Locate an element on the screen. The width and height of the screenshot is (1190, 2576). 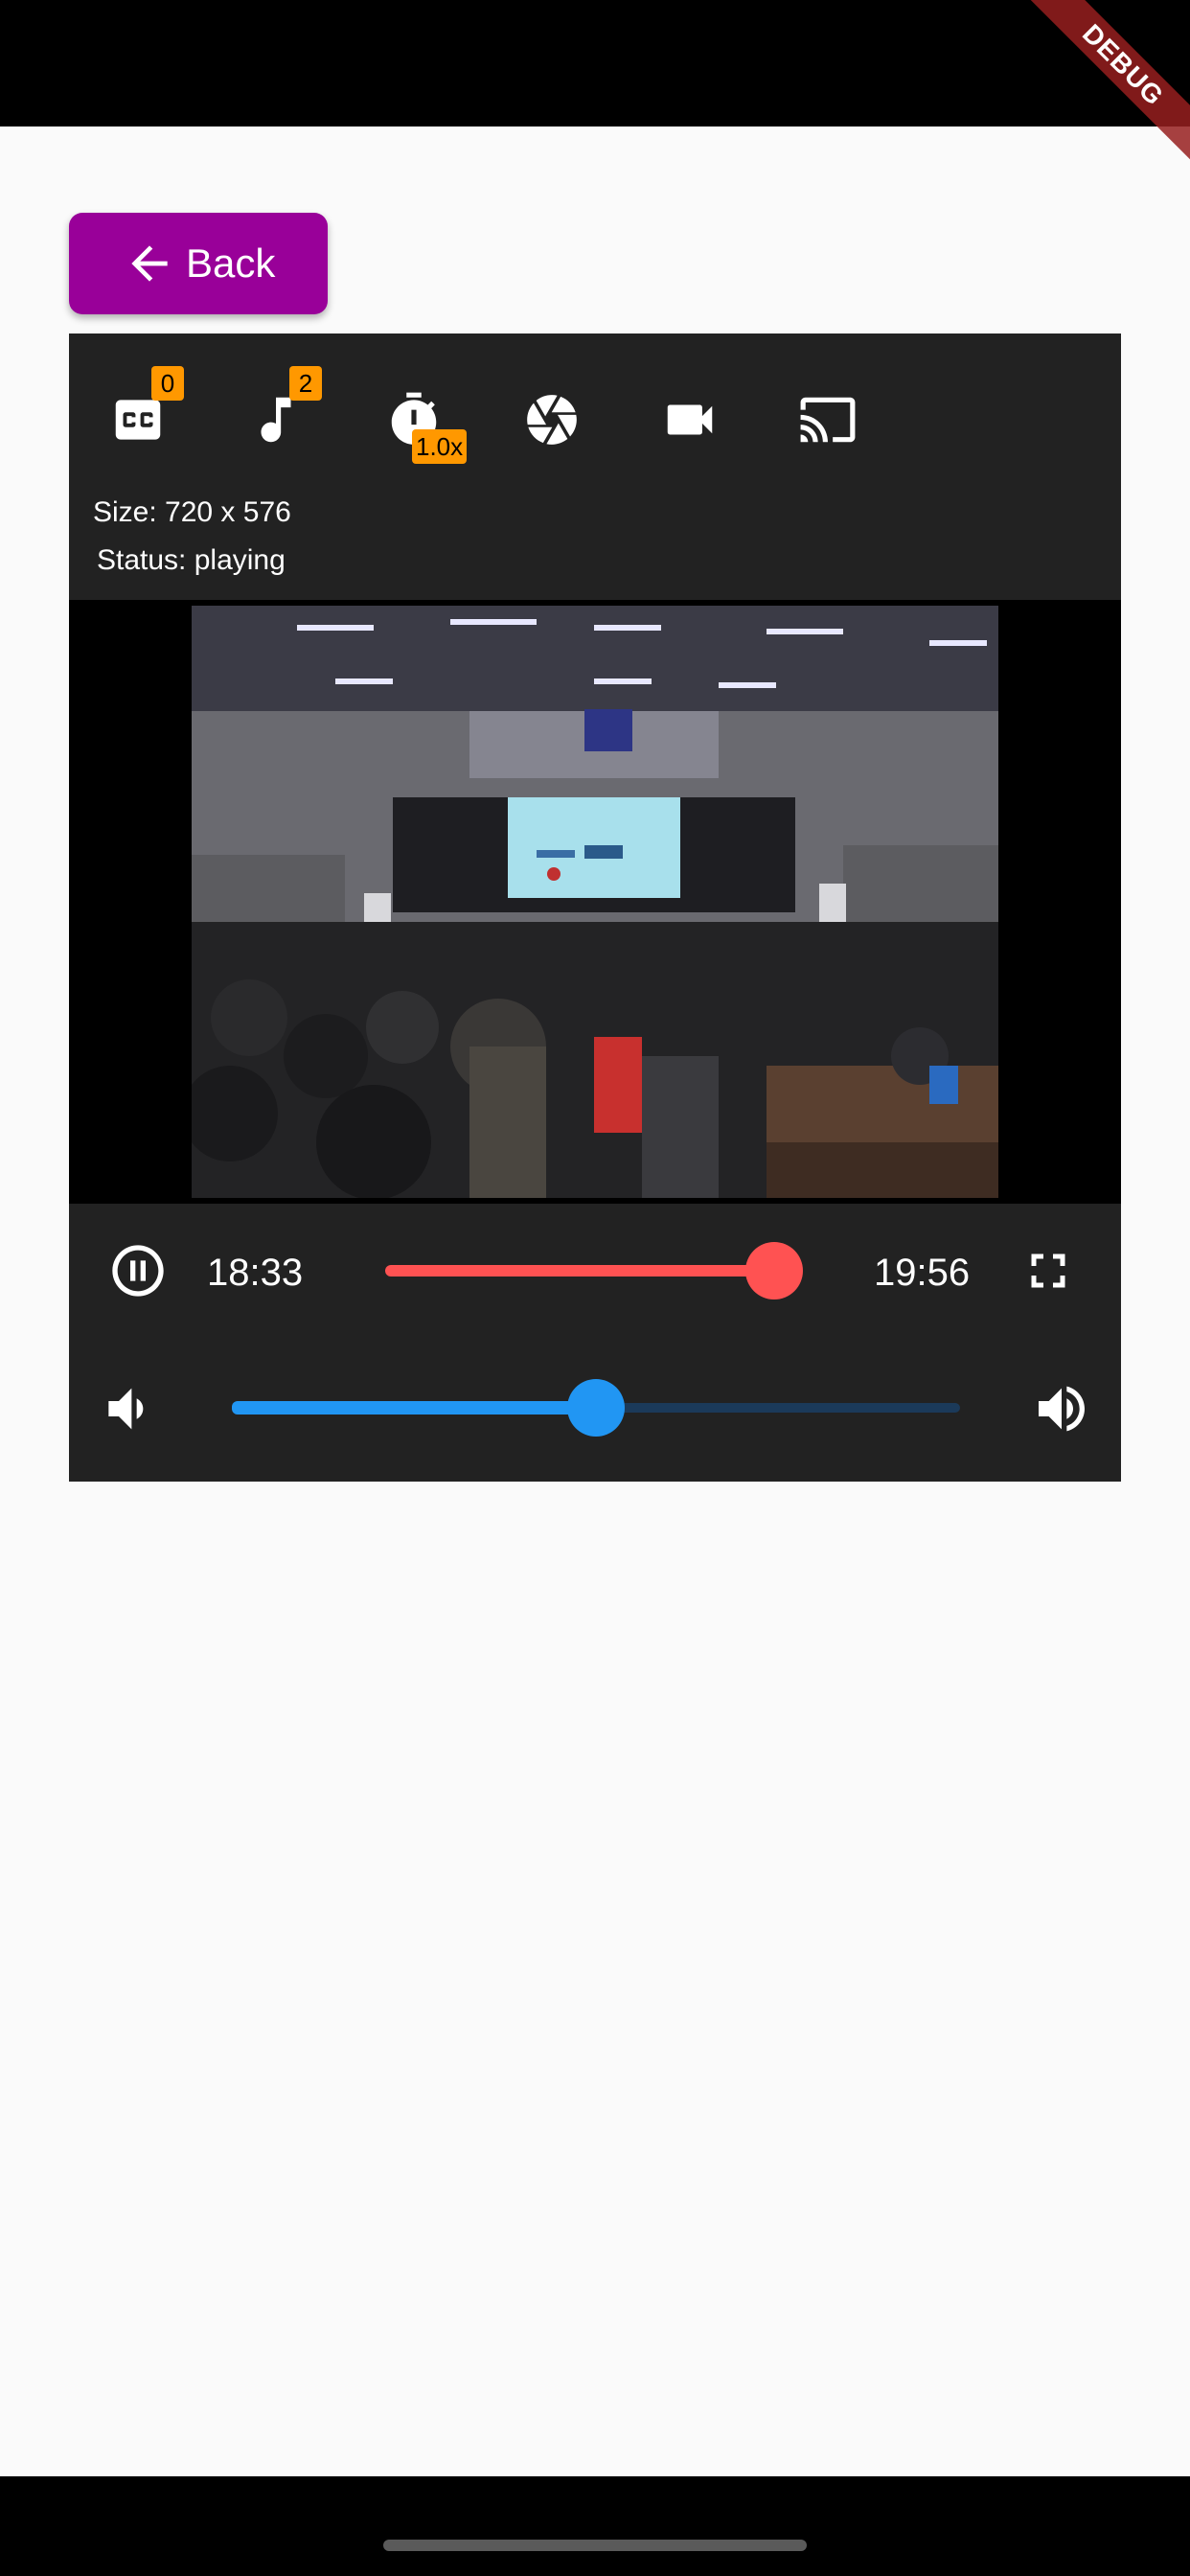
subtitles-button: 0 is located at coordinates (138, 417).